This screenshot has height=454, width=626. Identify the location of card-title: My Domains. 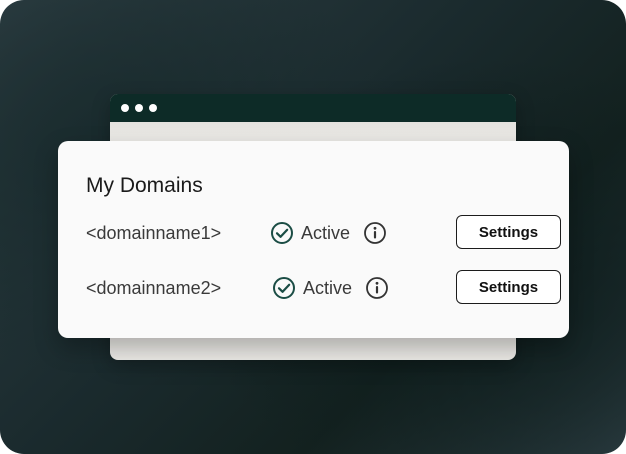
(144, 185).